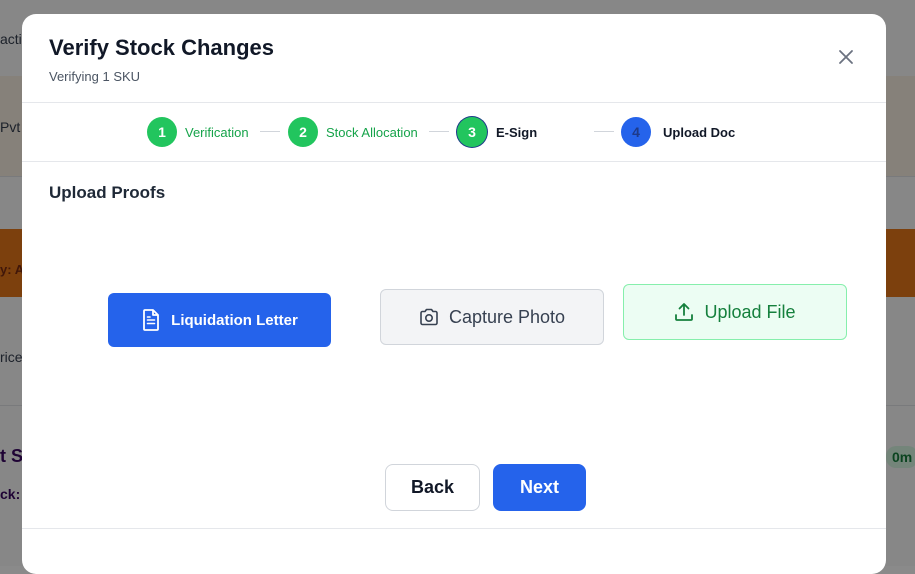 This screenshot has height=574, width=915. What do you see at coordinates (162, 132) in the screenshot?
I see `step-1-circle: 1` at bounding box center [162, 132].